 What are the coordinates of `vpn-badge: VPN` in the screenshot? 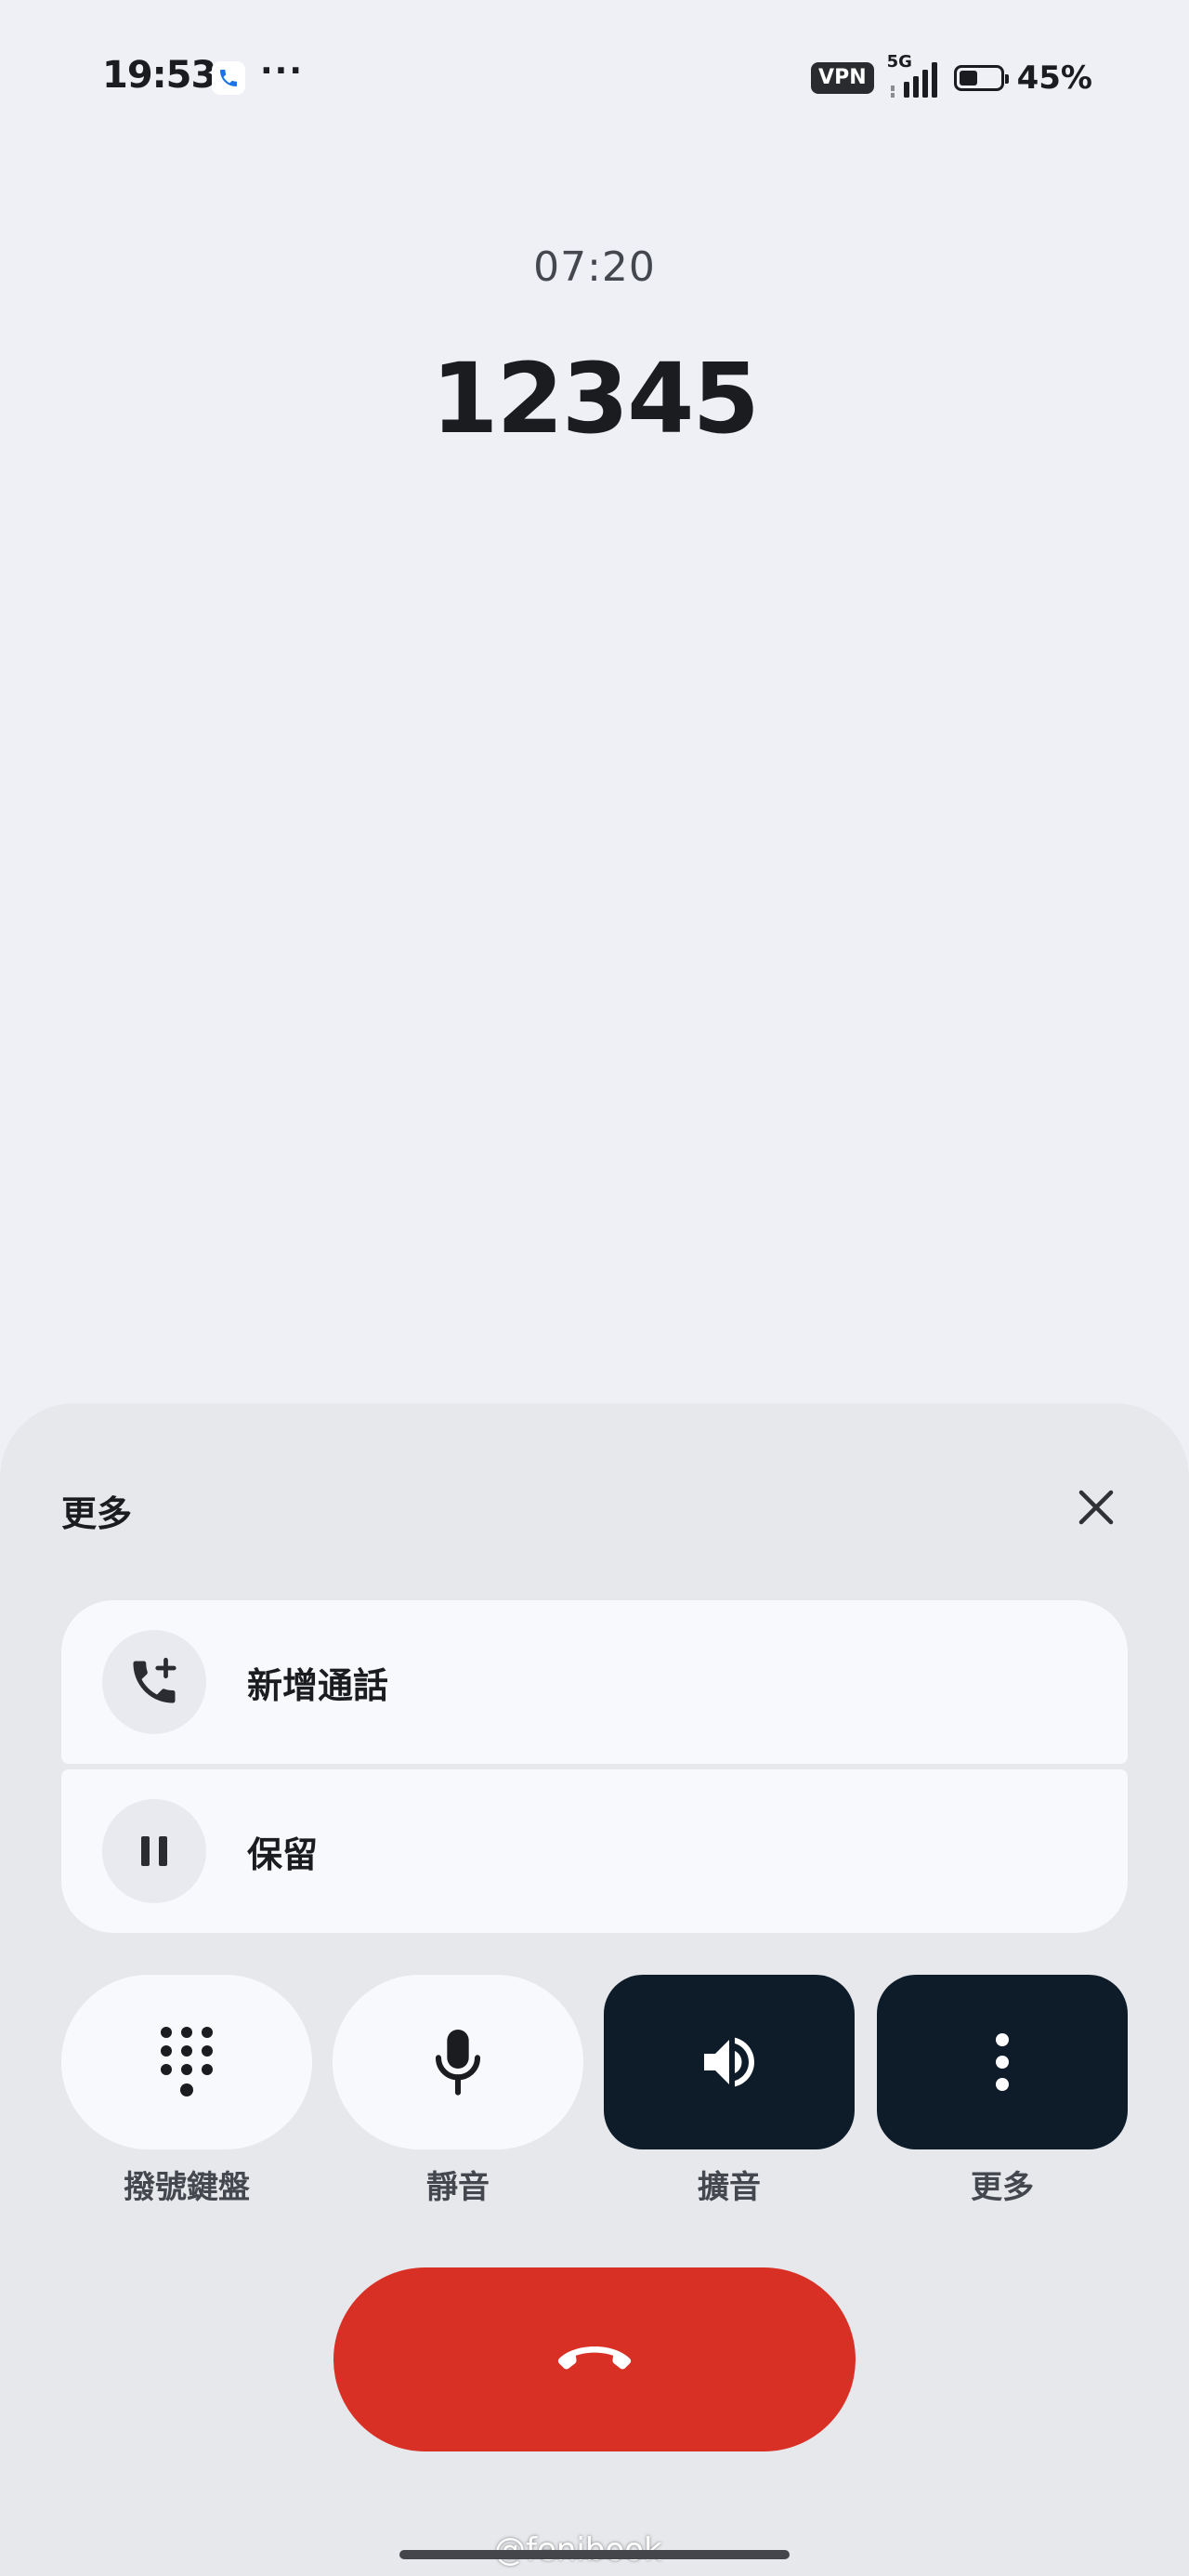 It's located at (843, 78).